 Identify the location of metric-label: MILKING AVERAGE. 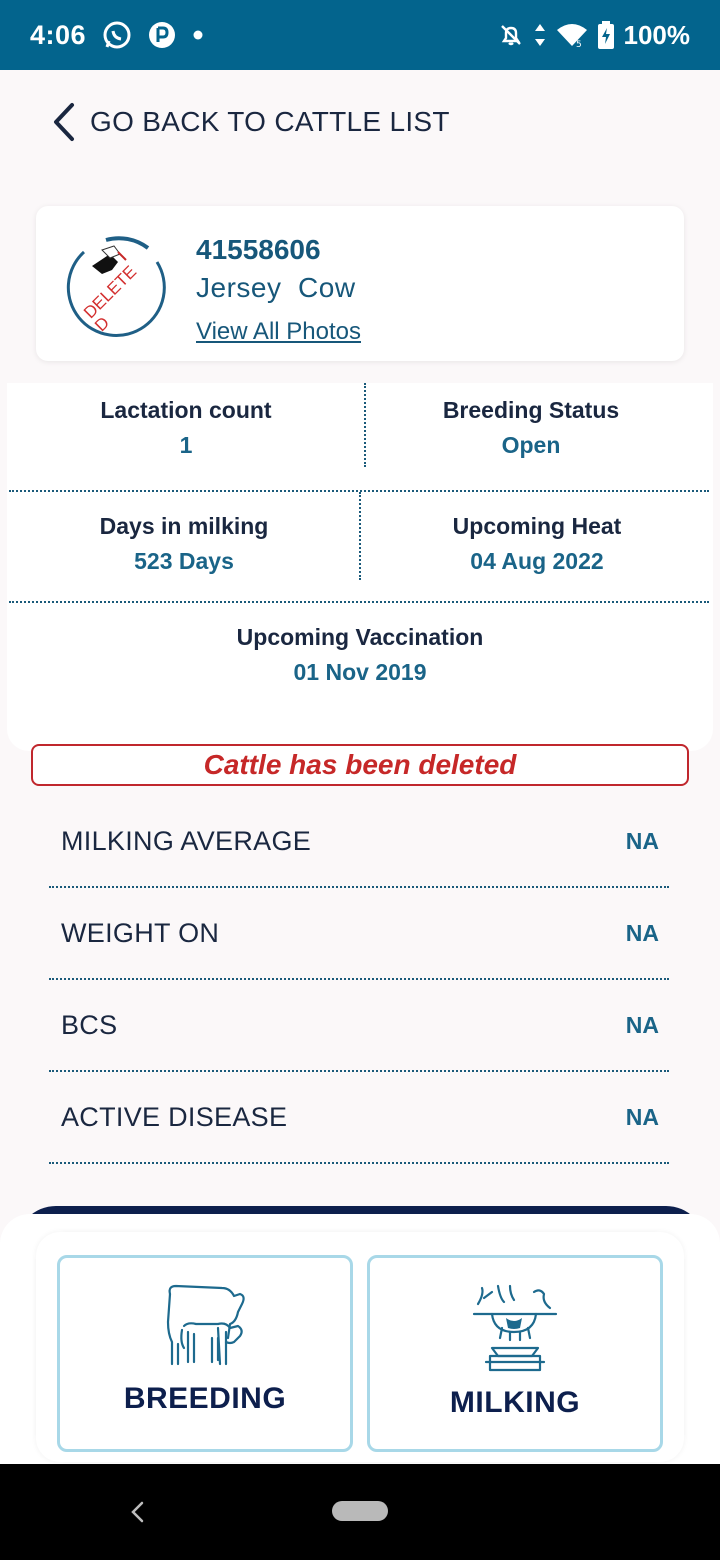
(186, 840).